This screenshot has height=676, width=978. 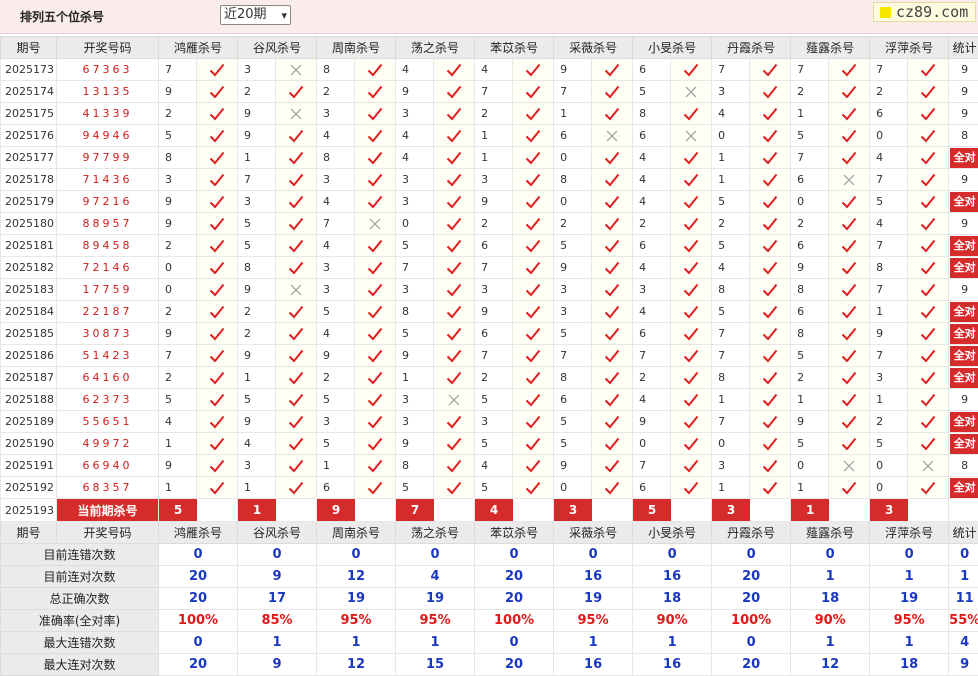 What do you see at coordinates (80, 555) in the screenshot?
I see `stats-label: 目前连错次数` at bounding box center [80, 555].